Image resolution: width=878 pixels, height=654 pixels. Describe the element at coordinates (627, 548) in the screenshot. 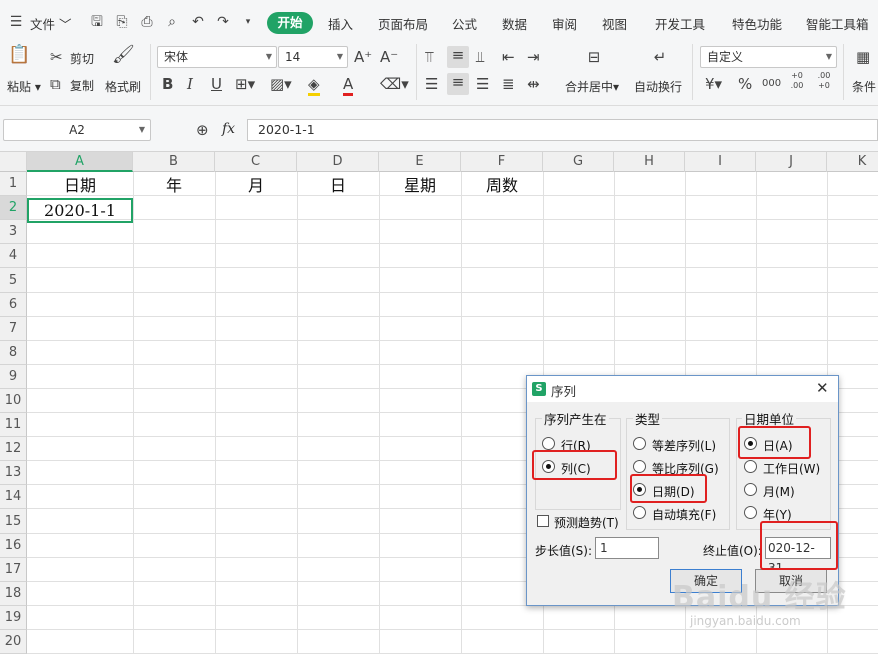

I see `step-input: 1` at that location.